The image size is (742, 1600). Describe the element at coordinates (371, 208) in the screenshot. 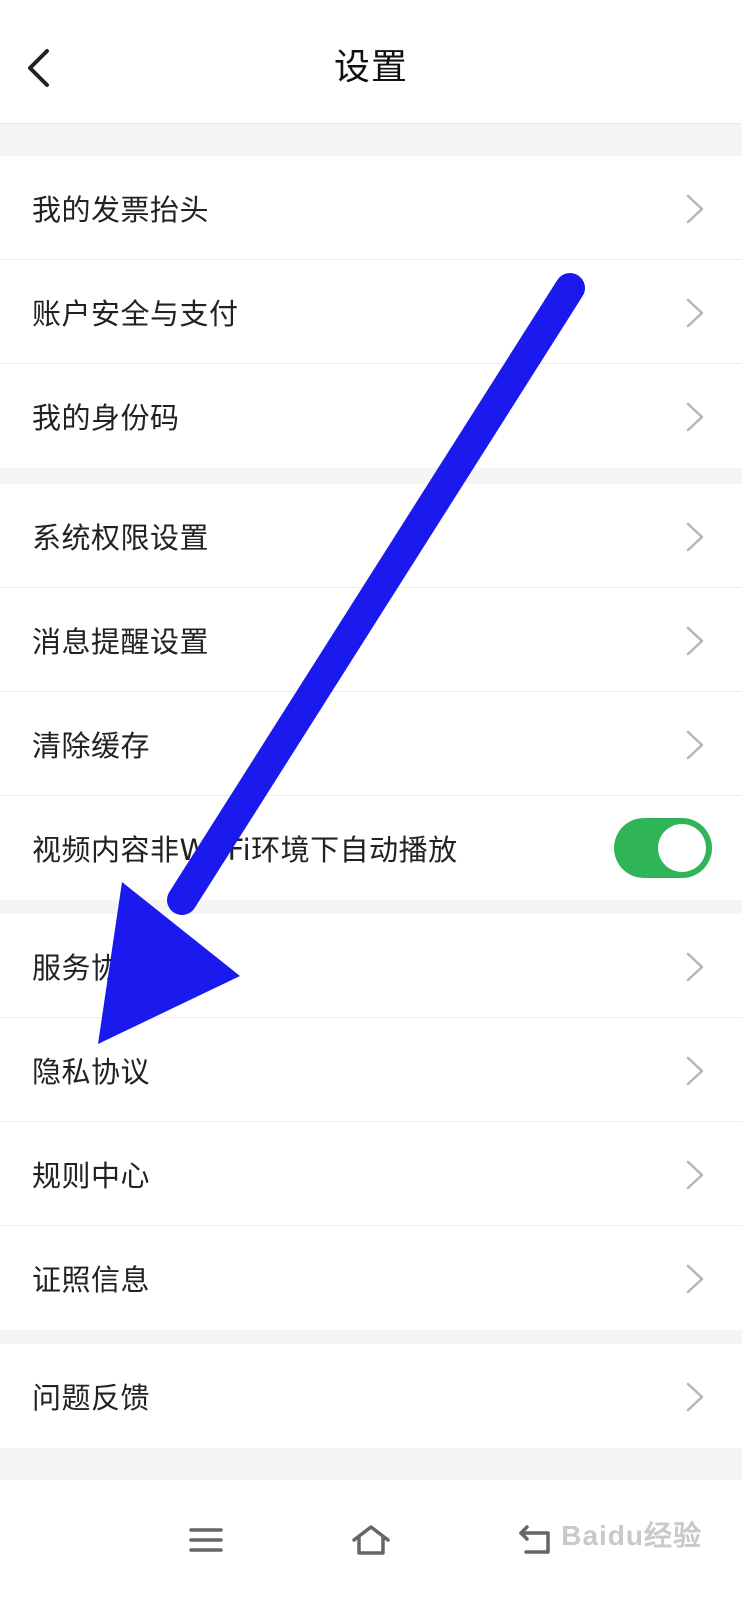

I see `settings-row-invoice-title: 我的发票抬头` at that location.